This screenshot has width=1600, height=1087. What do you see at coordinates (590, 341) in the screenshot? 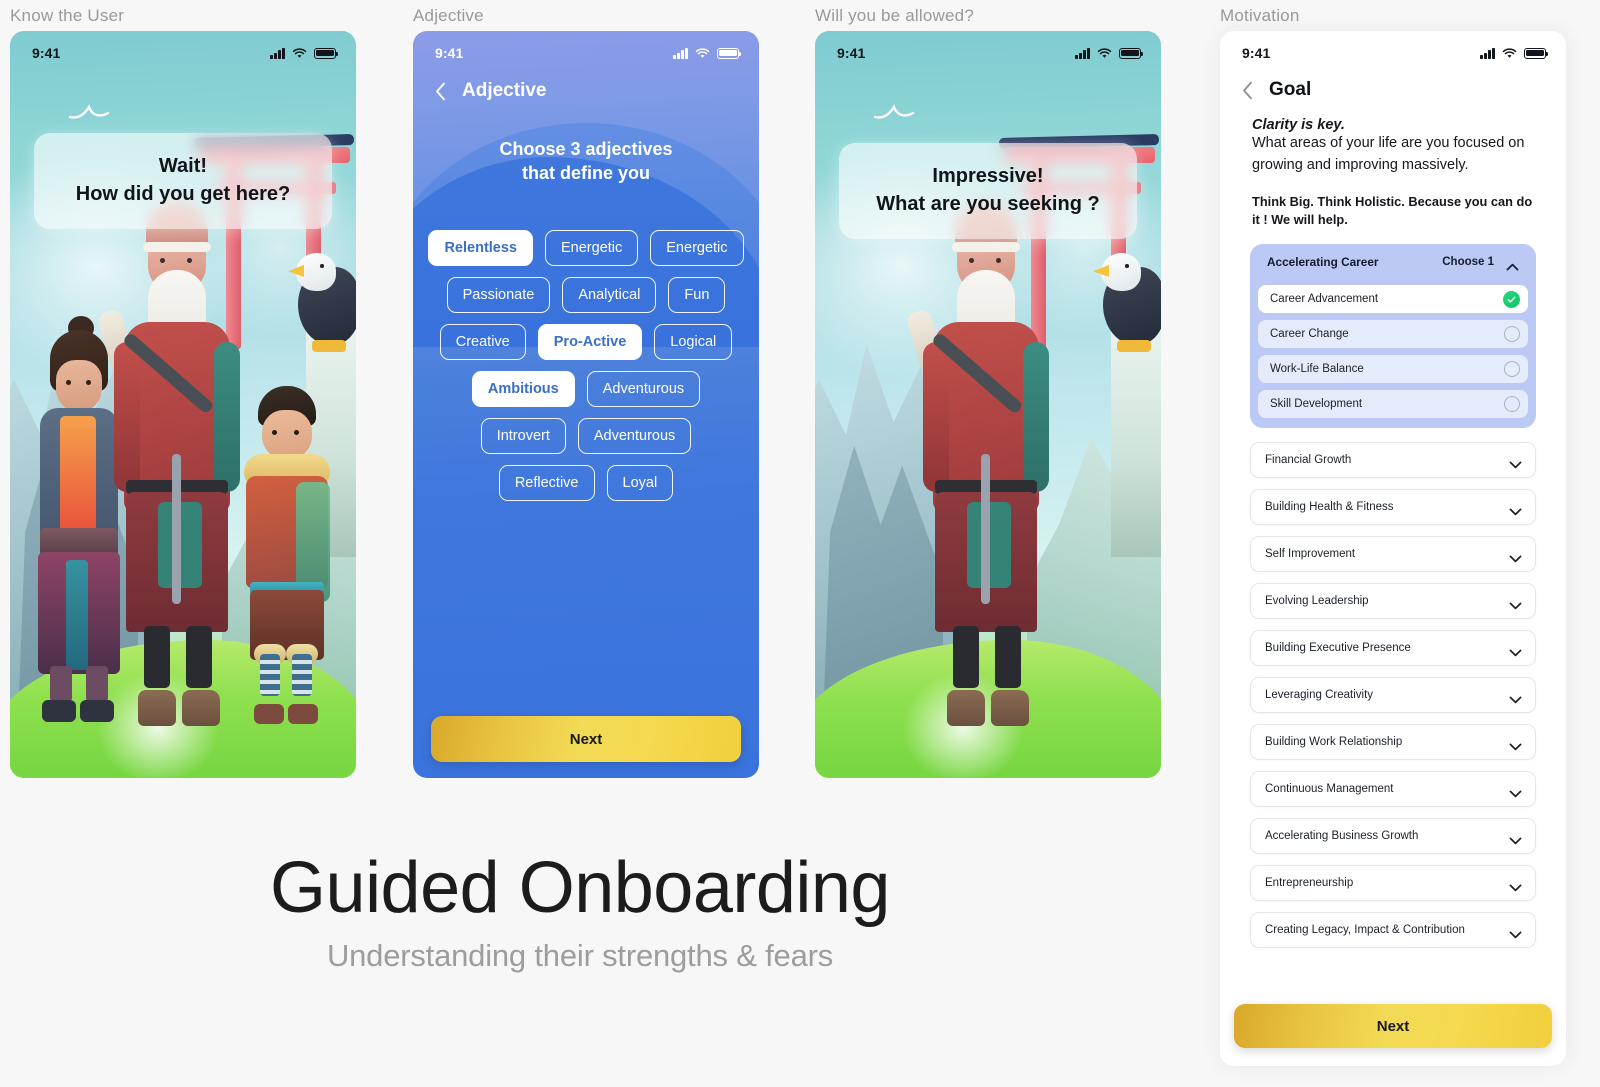
I see `adjective-chip: Pro-Active` at bounding box center [590, 341].